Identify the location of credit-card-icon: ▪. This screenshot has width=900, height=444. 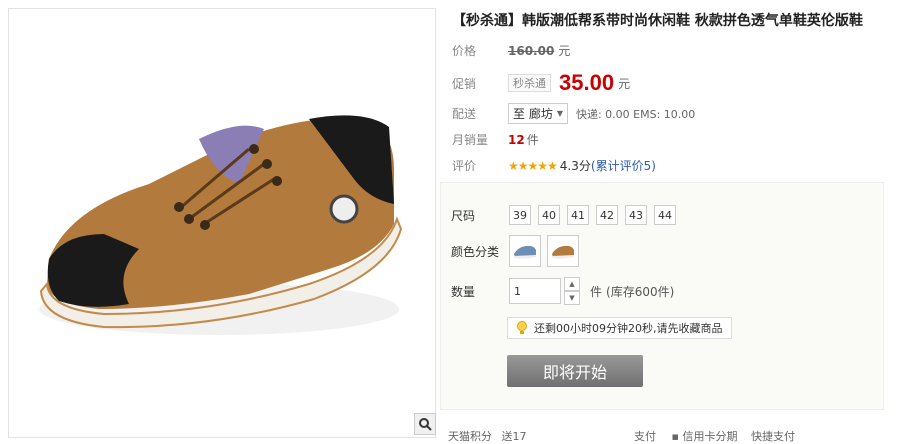
(675, 436).